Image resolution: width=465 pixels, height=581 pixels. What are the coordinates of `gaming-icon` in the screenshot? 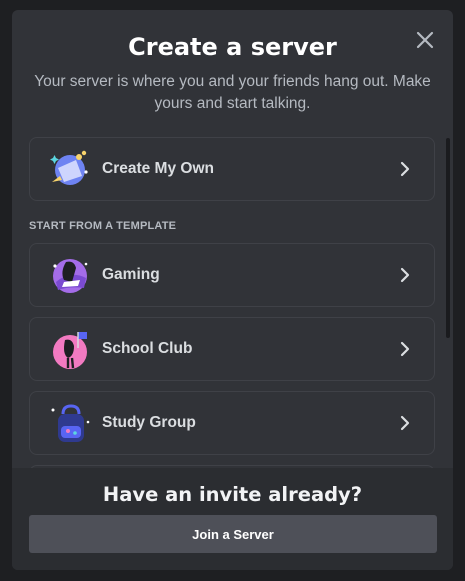 It's located at (70, 276).